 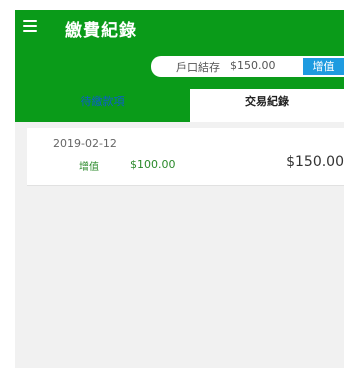 I want to click on record-type: 增值, so click(x=89, y=167).